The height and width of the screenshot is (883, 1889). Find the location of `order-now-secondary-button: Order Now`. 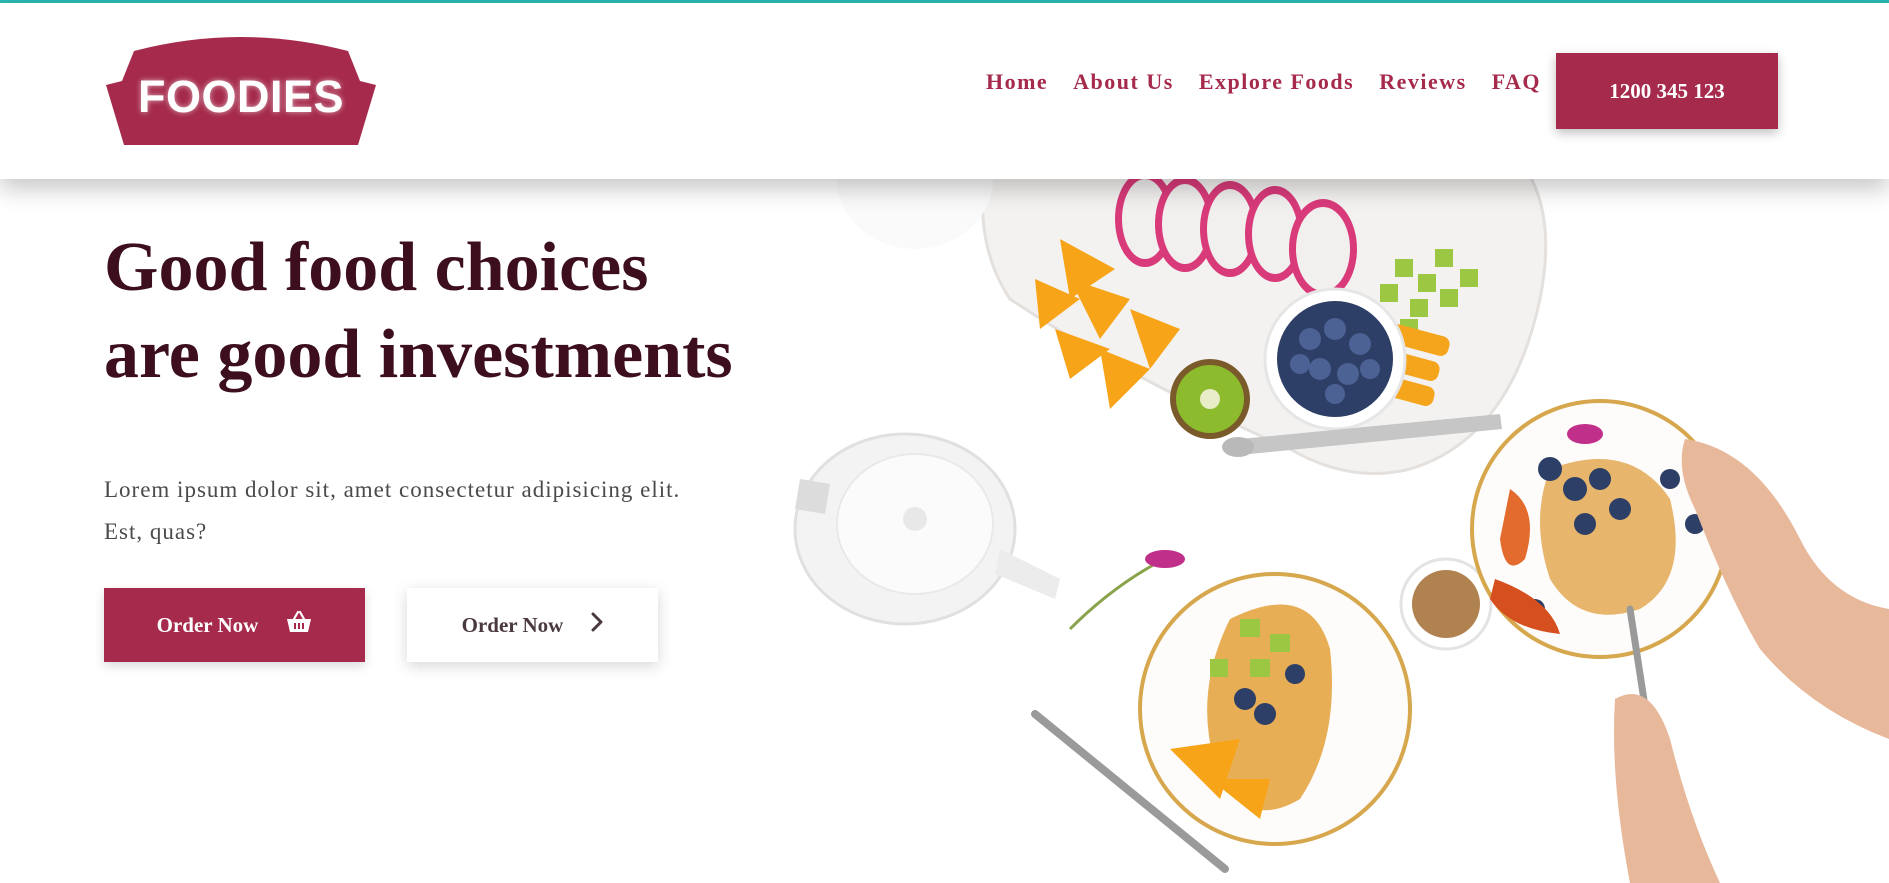

order-now-secondary-button: Order Now is located at coordinates (532, 625).